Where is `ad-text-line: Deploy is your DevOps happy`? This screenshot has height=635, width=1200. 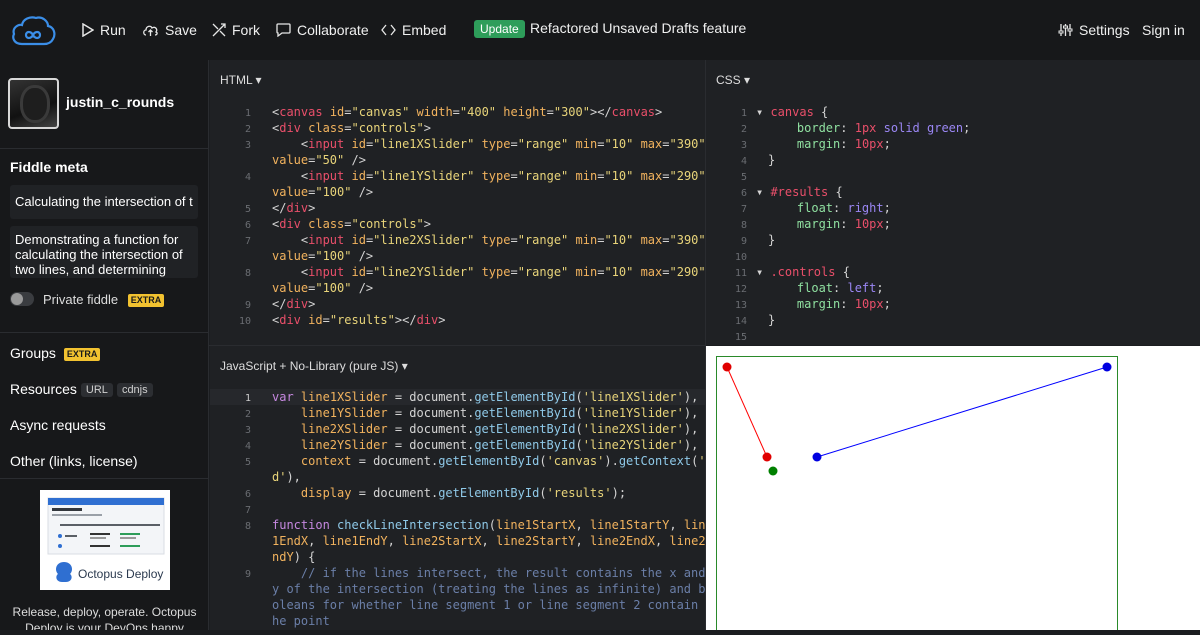 ad-text-line: Deploy is your DevOps happy is located at coordinates (104, 625).